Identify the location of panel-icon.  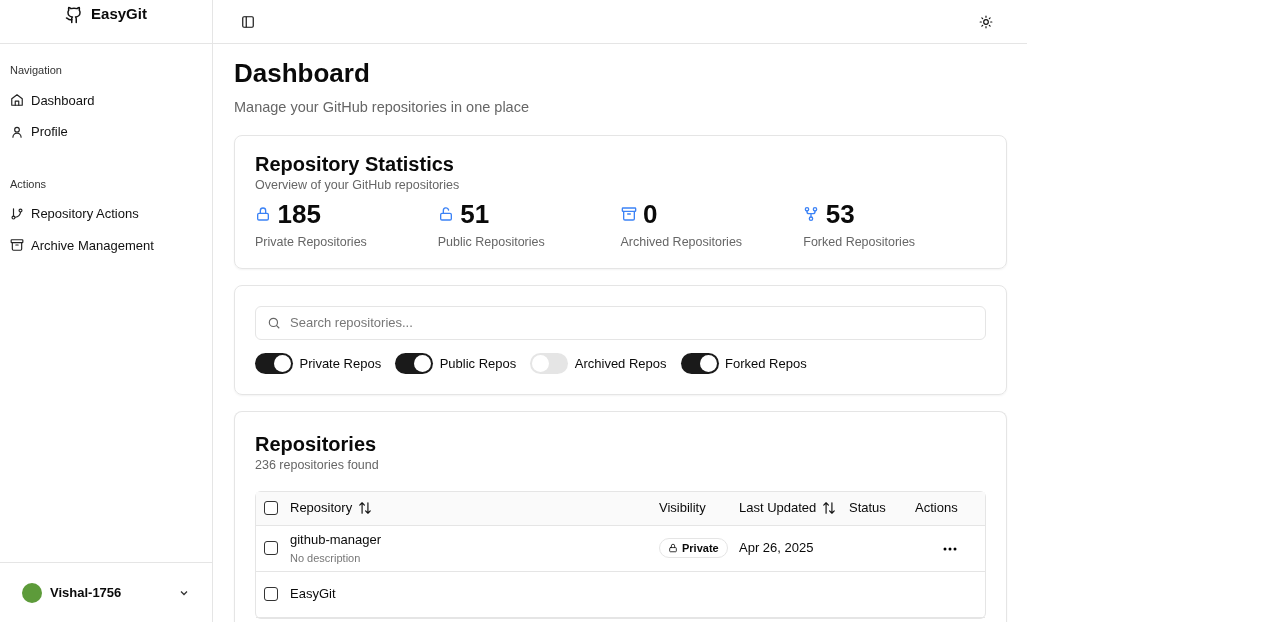
(248, 21).